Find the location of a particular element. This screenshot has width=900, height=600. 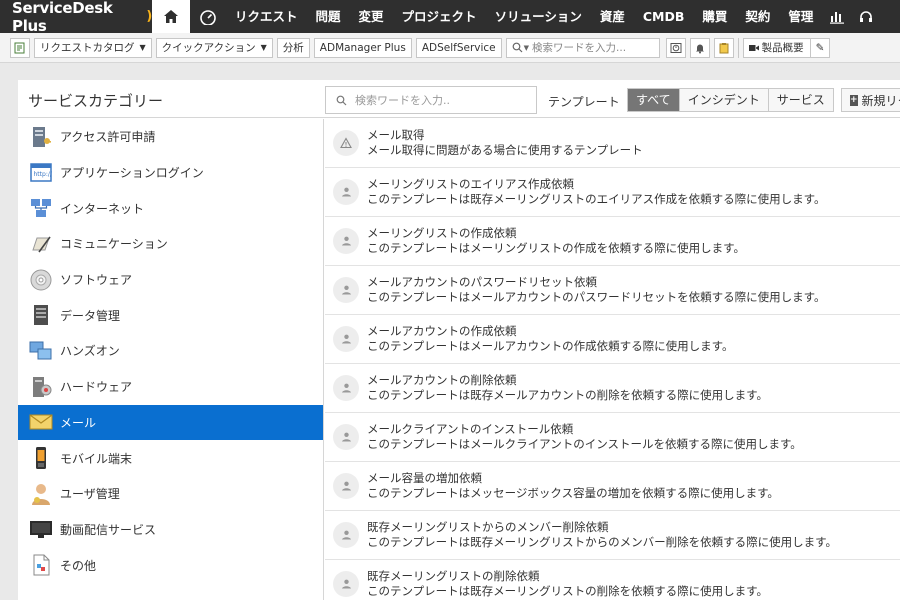

category-label: ハンズオン is located at coordinates (90, 351).